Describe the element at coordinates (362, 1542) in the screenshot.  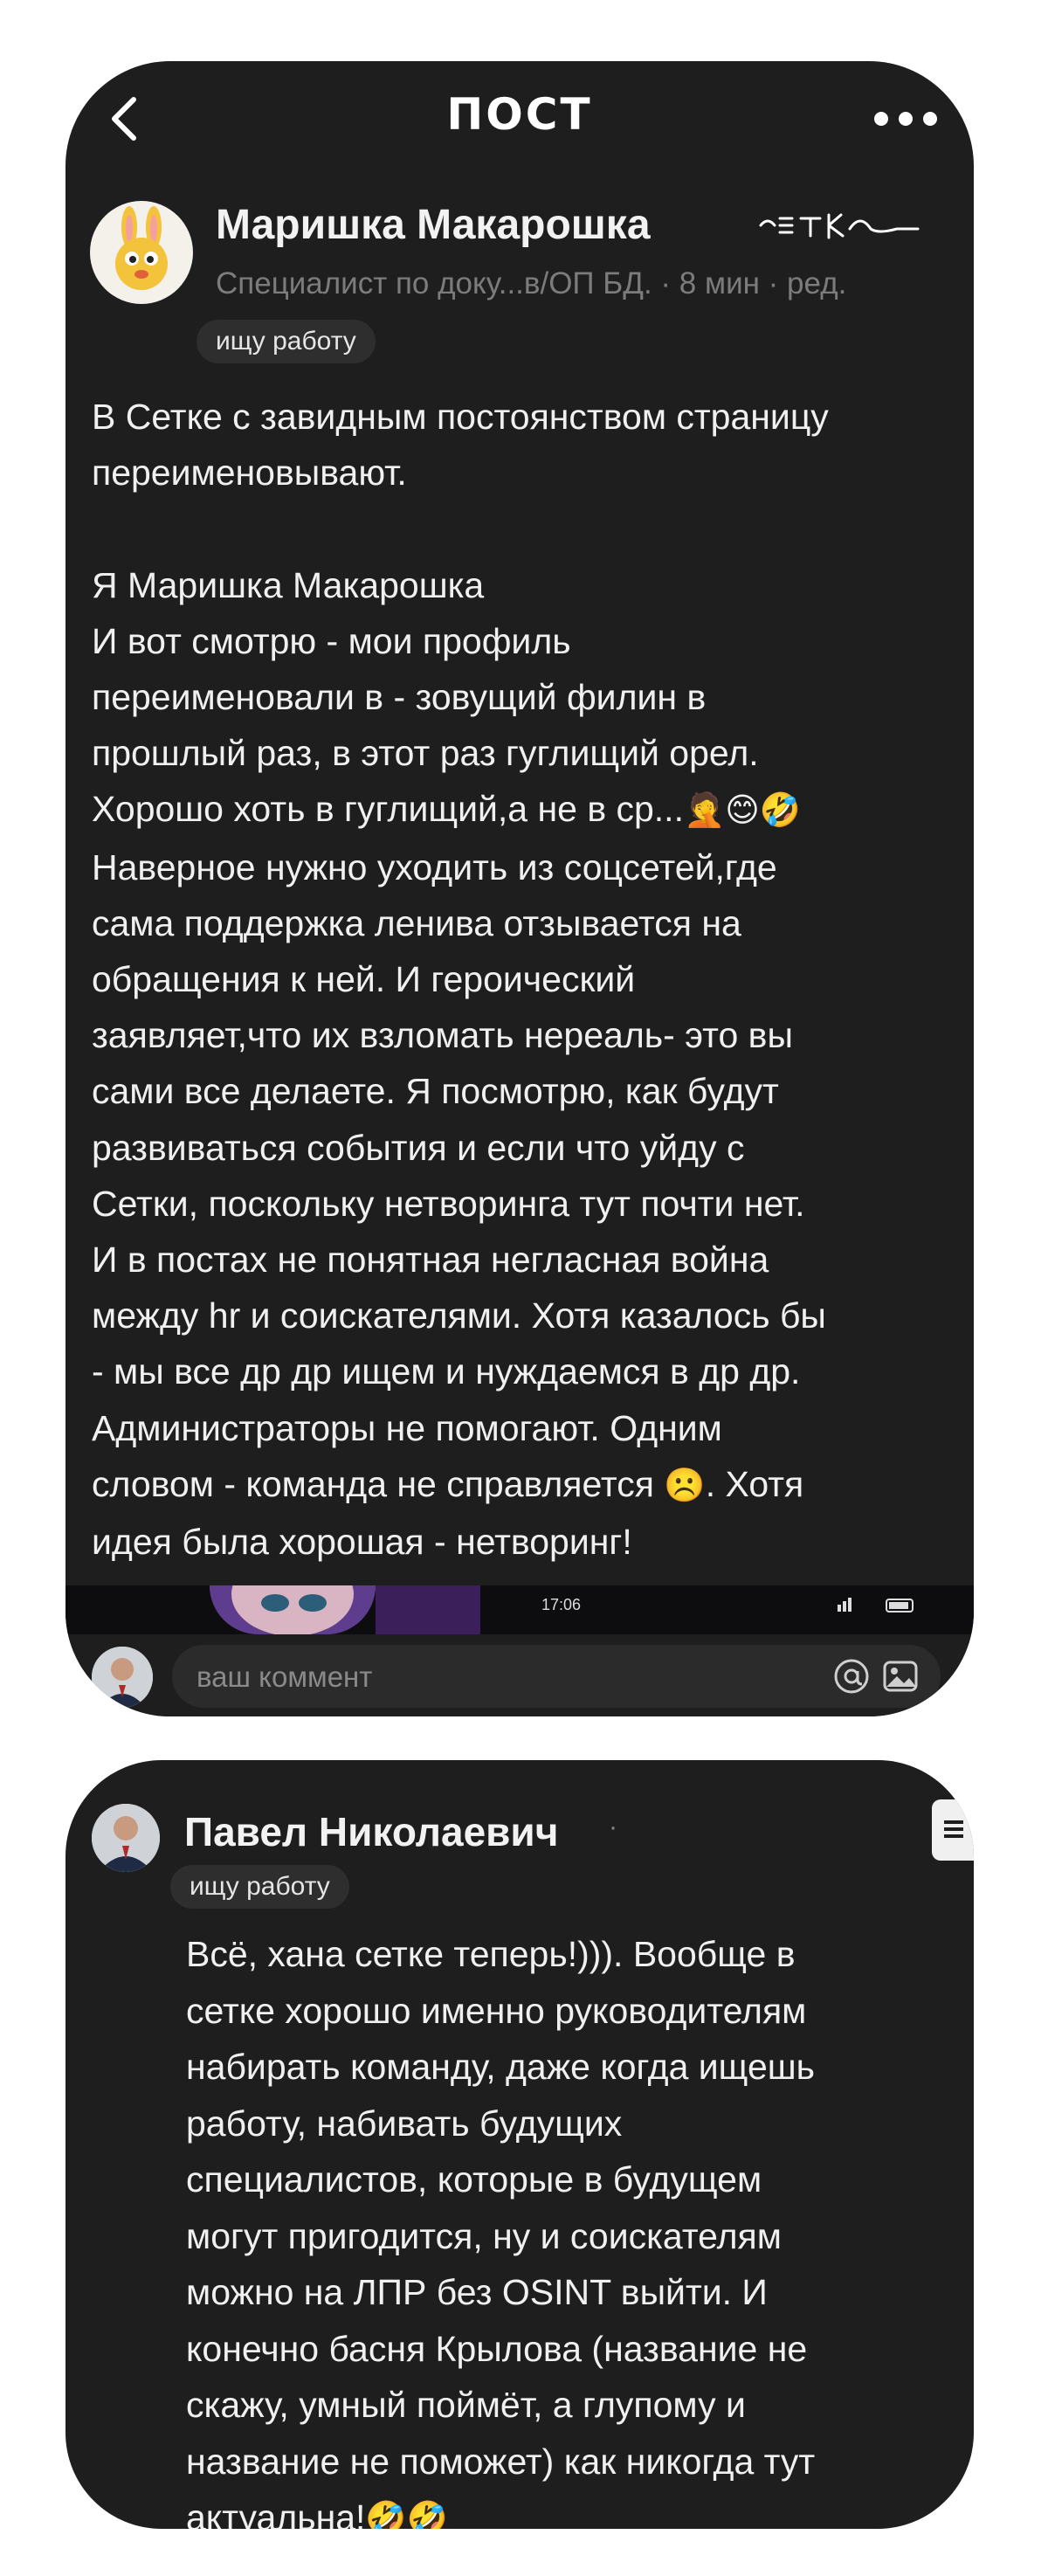
I see `post-line: идея была хорошая - нетворинг!` at that location.